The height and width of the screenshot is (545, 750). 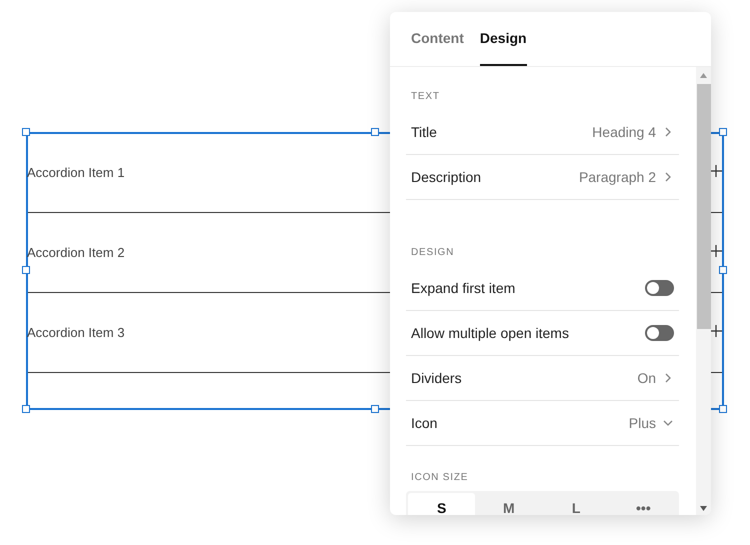 I want to click on setting-row: Title Heading 4, so click(x=542, y=132).